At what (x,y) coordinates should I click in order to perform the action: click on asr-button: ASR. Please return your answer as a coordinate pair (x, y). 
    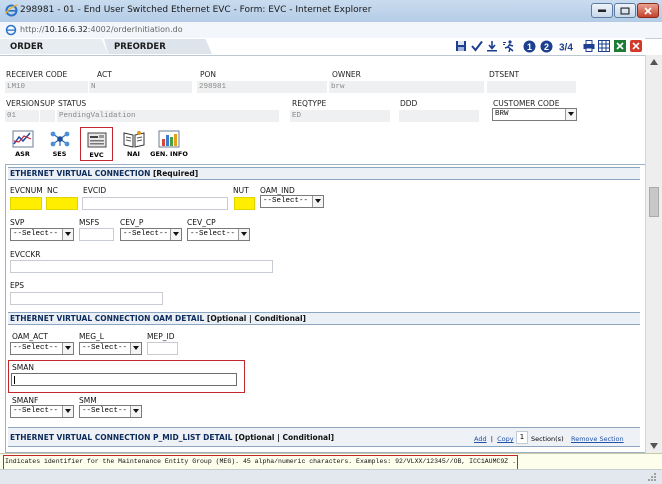
    Looking at the image, I should click on (22, 144).